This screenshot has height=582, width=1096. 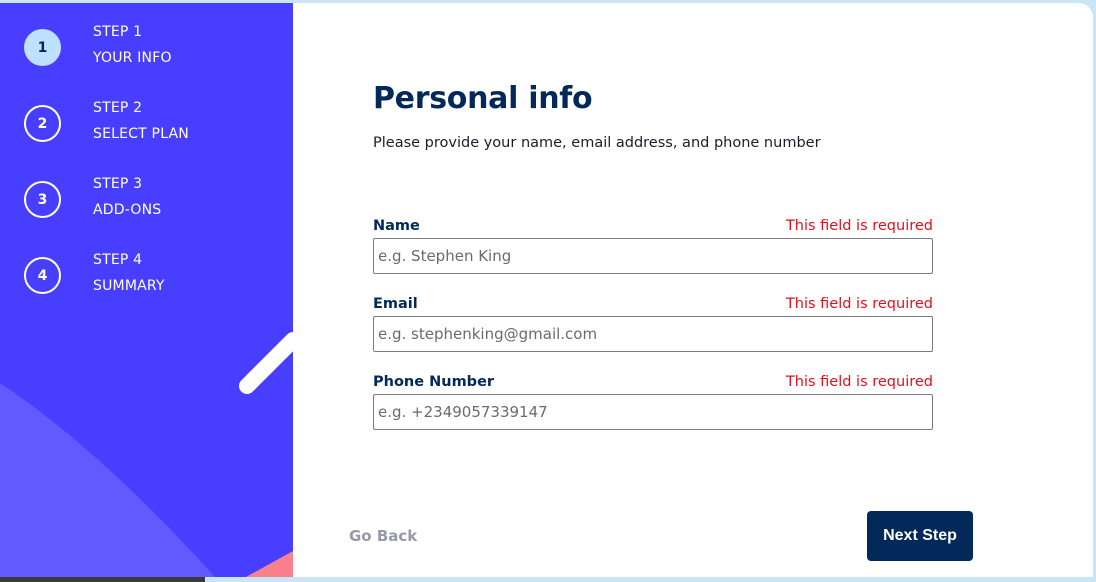 What do you see at coordinates (653, 412) in the screenshot?
I see `phone-input` at bounding box center [653, 412].